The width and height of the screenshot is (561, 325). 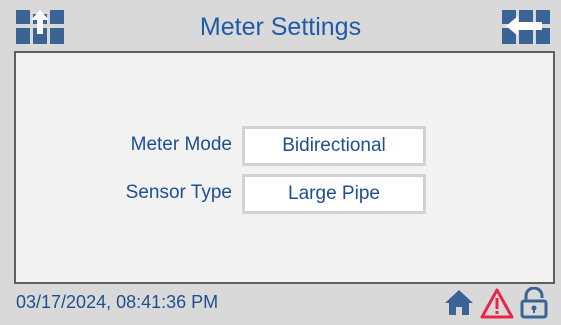 I want to click on meter-mode-label: Meter Mode, so click(x=181, y=144).